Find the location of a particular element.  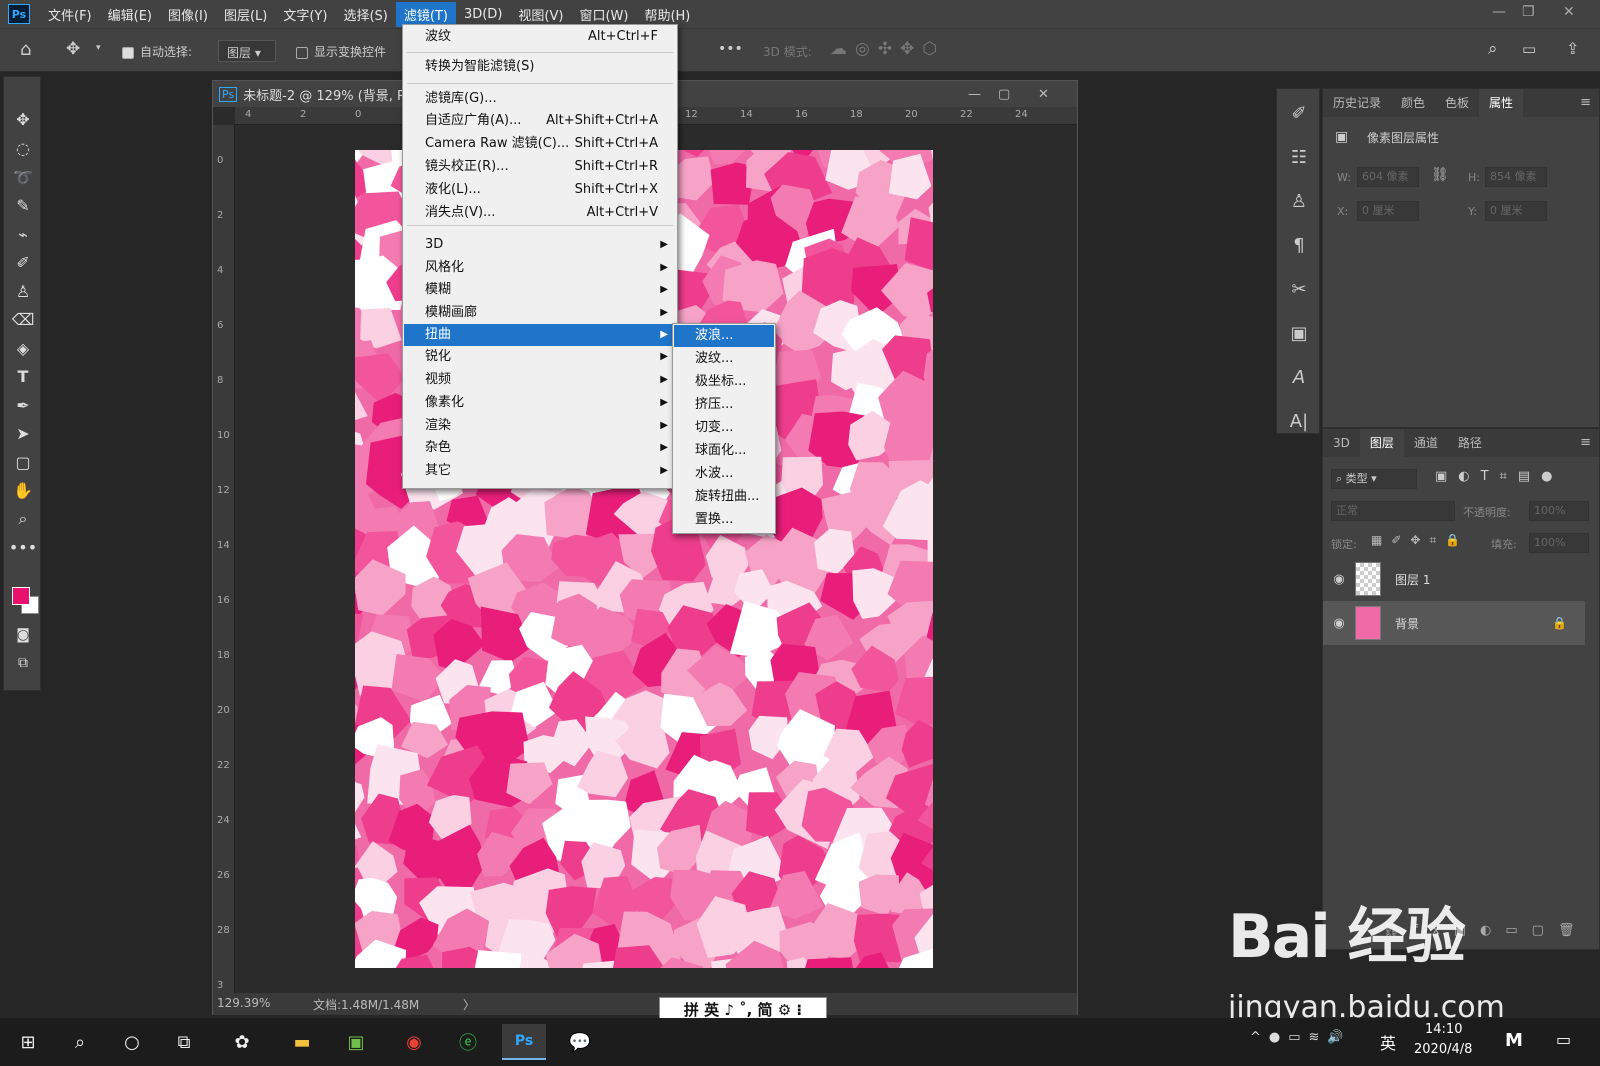

paint-bucket-icon: ◈ is located at coordinates (23, 348).